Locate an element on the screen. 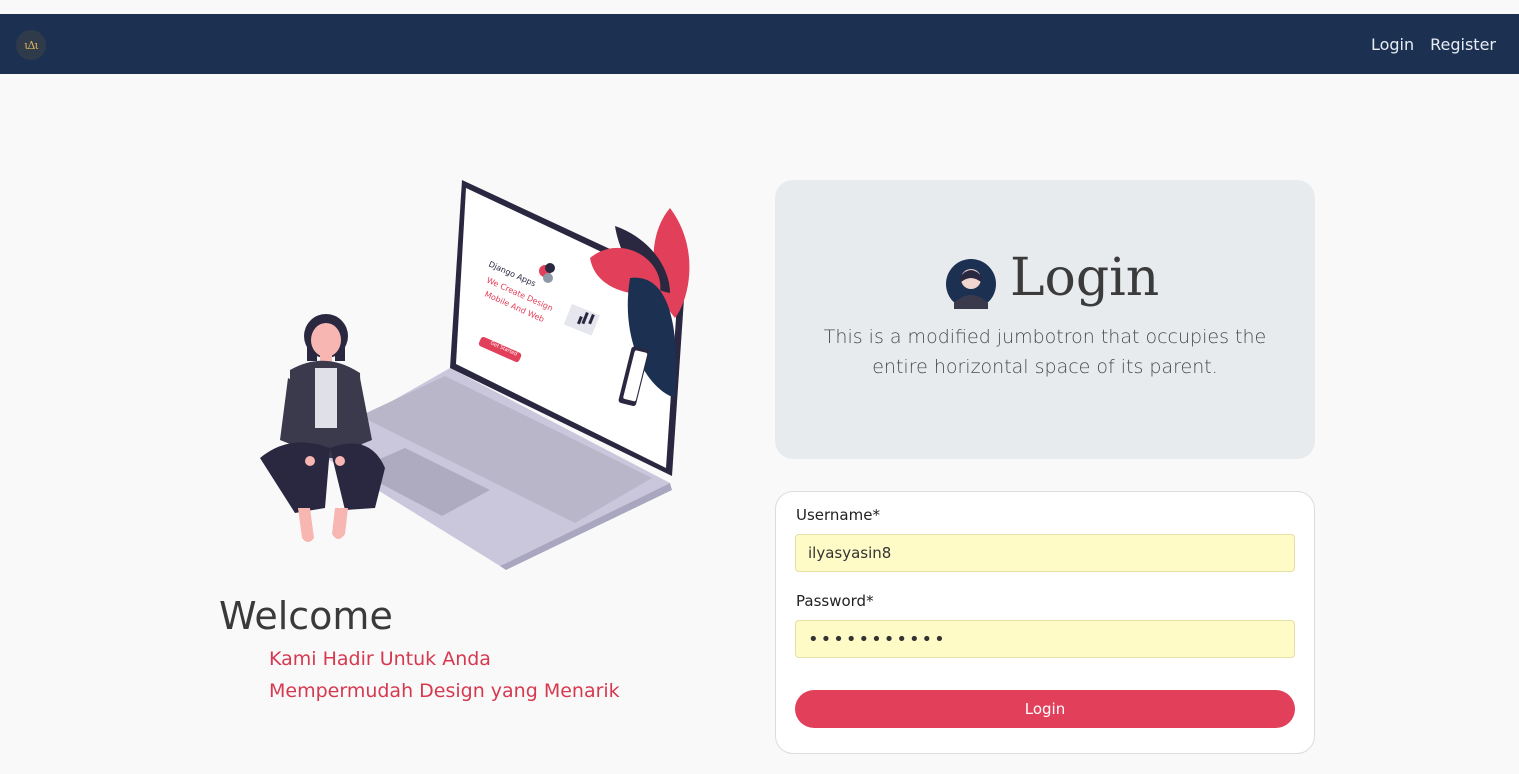 The height and width of the screenshot is (774, 1519). login-jumbotron is located at coordinates (1045, 319).